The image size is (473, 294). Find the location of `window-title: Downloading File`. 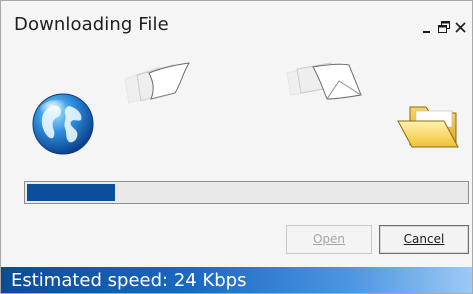

window-title: Downloading File is located at coordinates (91, 24).